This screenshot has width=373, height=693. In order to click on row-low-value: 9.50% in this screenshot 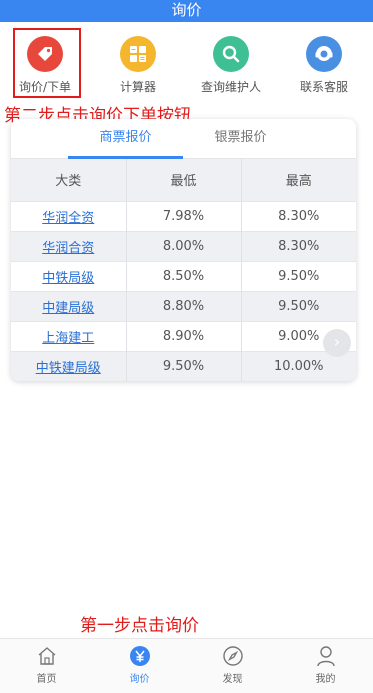, I will do `click(184, 365)`.